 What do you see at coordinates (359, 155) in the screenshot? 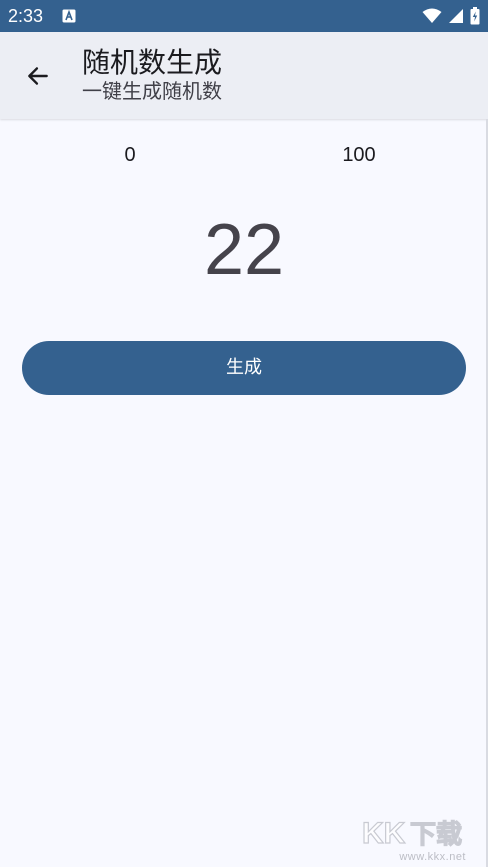
I see `range-max-value: 100` at bounding box center [359, 155].